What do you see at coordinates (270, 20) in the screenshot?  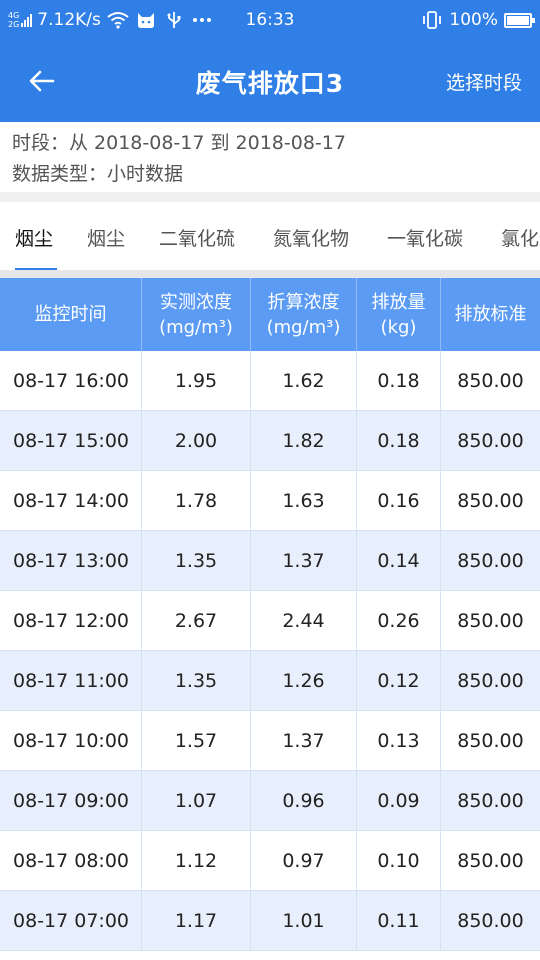 I see `status-bar: 4G 2G 7.12K/s 16:33 100%` at bounding box center [270, 20].